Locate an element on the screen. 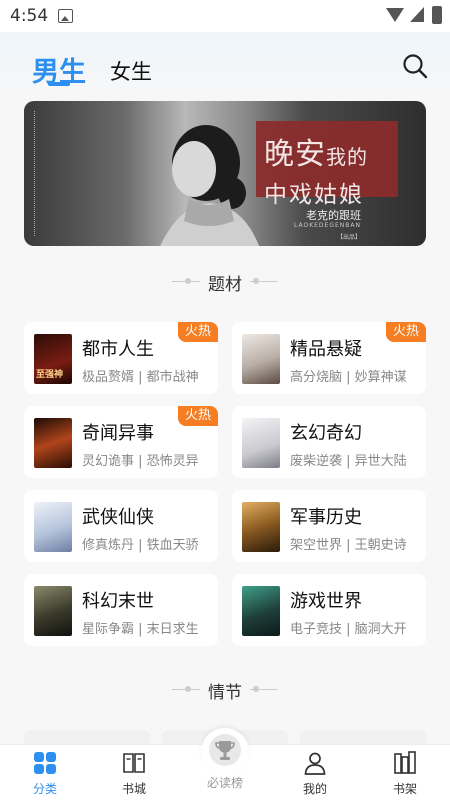 The height and width of the screenshot is (801, 450). must-read-circle is located at coordinates (225, 752).